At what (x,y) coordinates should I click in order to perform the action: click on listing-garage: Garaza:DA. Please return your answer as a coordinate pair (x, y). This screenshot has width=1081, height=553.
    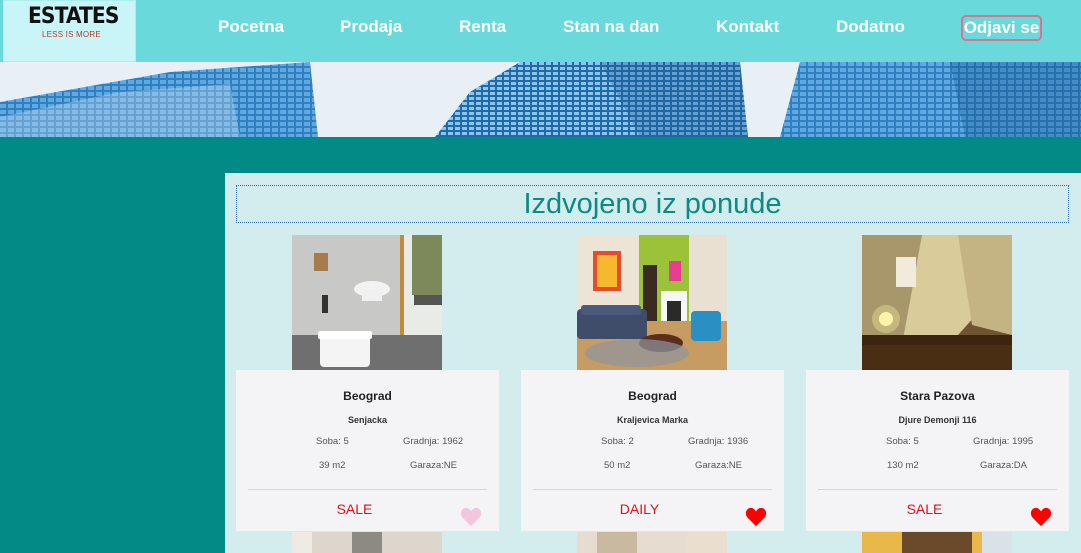
    Looking at the image, I should click on (1003, 465).